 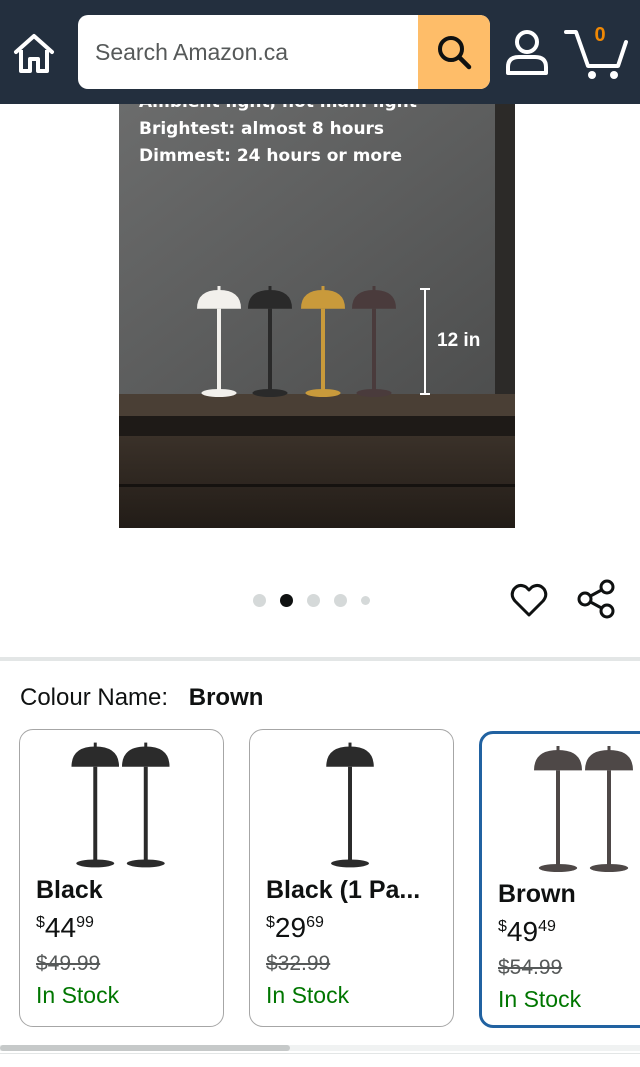 What do you see at coordinates (522, 931) in the screenshot?
I see `price-whole: 49` at bounding box center [522, 931].